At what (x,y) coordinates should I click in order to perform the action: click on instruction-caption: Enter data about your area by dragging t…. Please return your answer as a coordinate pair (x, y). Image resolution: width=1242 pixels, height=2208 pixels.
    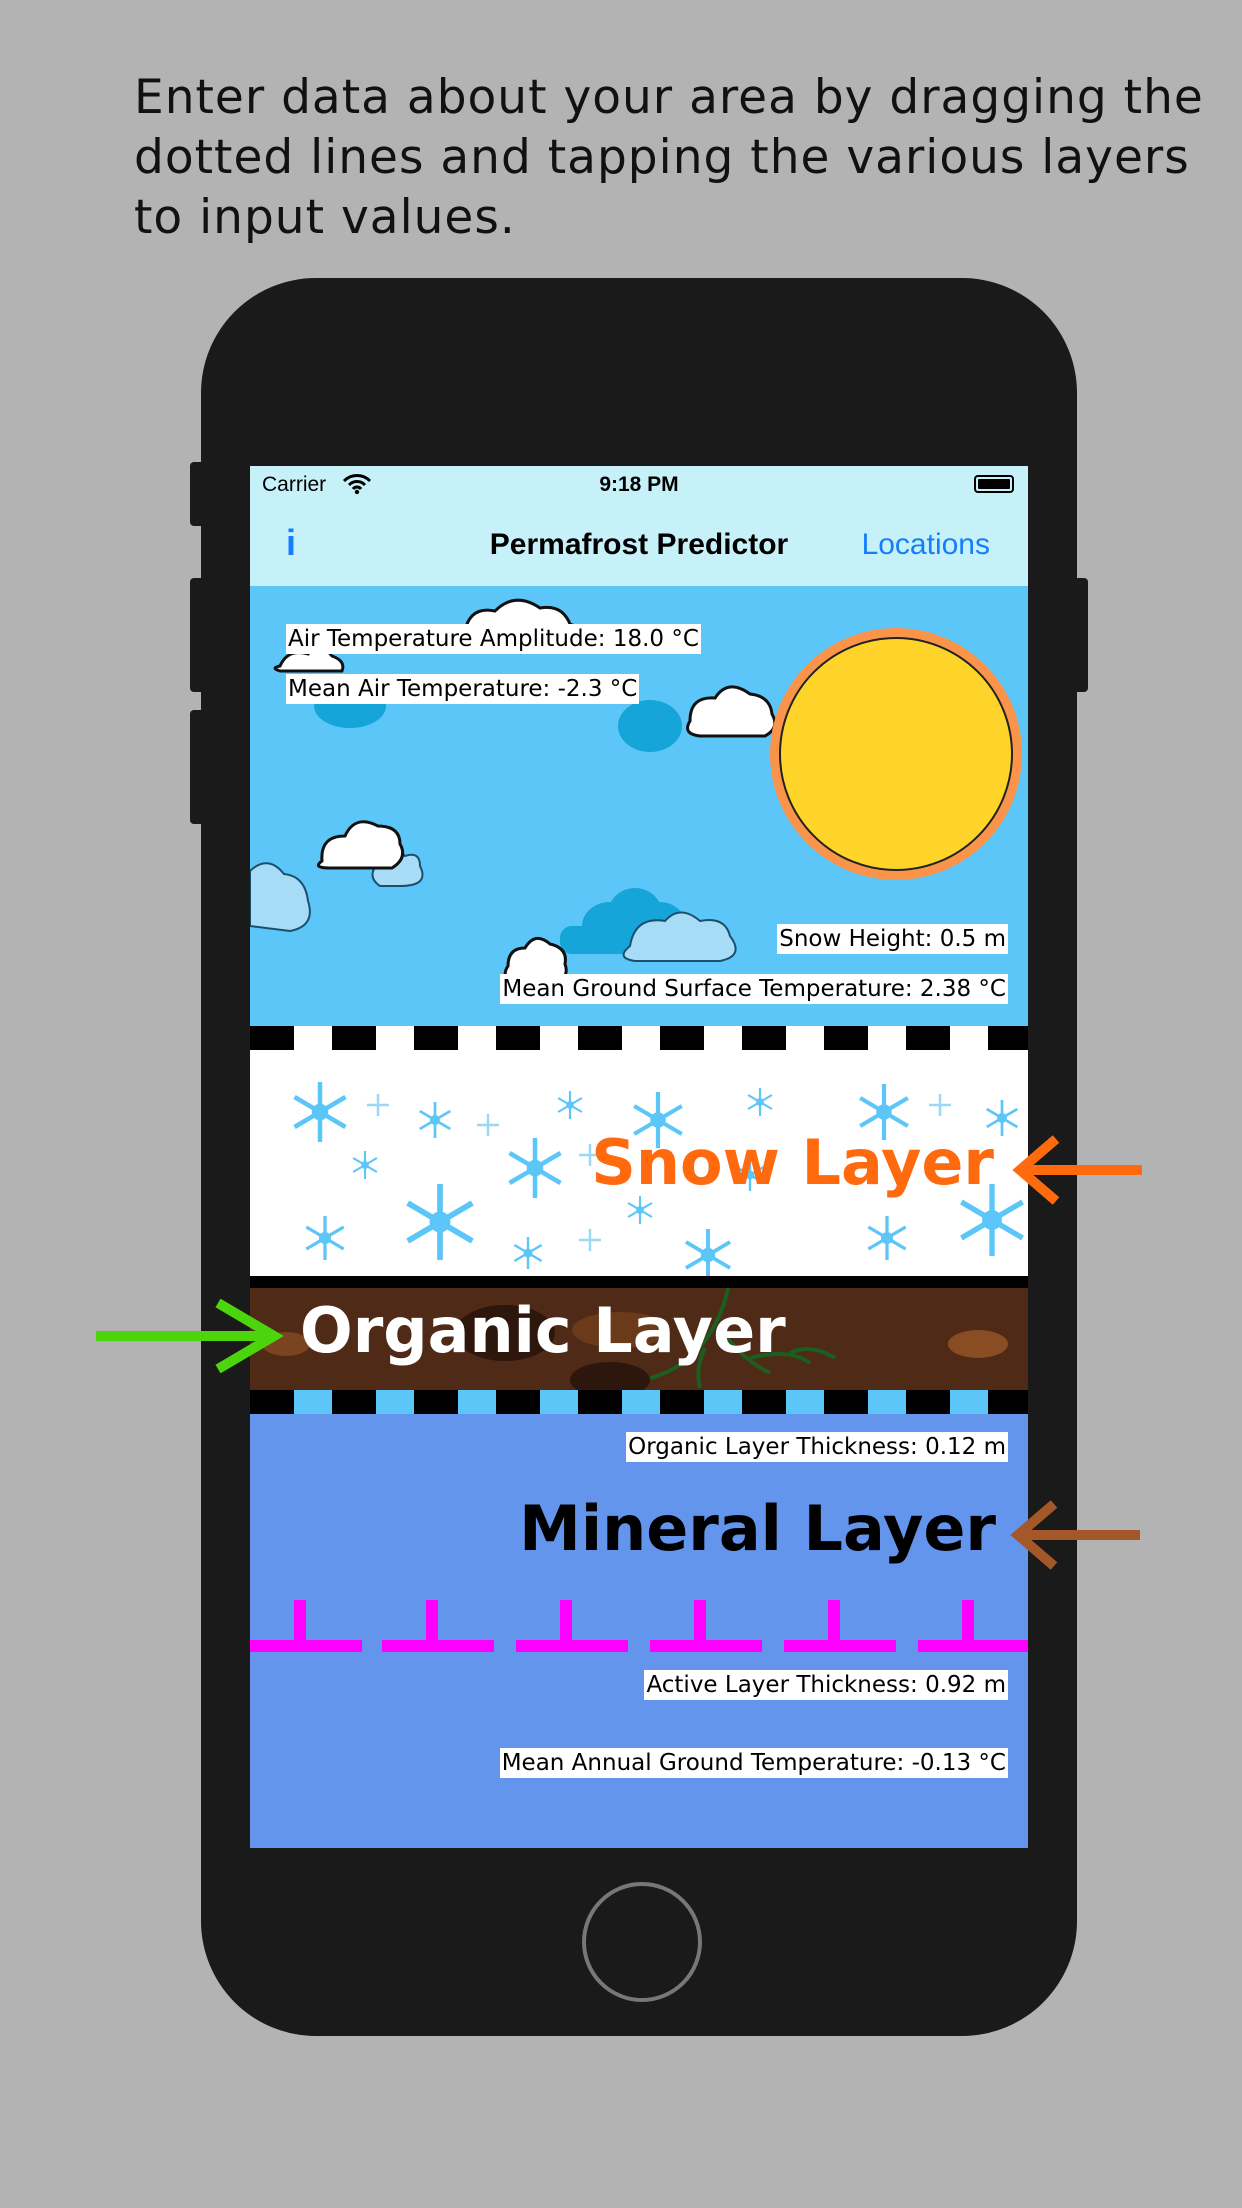
    Looking at the image, I should click on (669, 157).